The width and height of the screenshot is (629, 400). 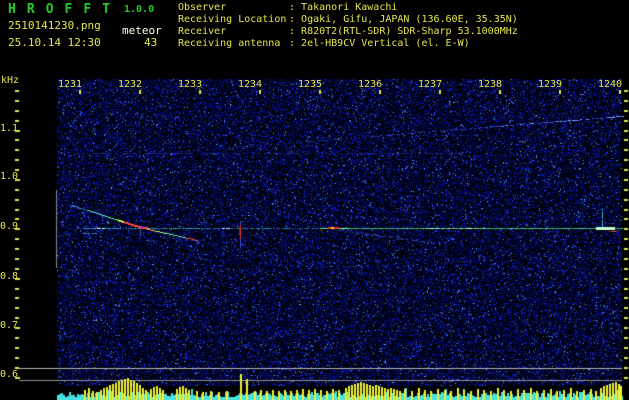 I want to click on station-info-row: Observer: Takanori Kawachi, so click(x=348, y=8).